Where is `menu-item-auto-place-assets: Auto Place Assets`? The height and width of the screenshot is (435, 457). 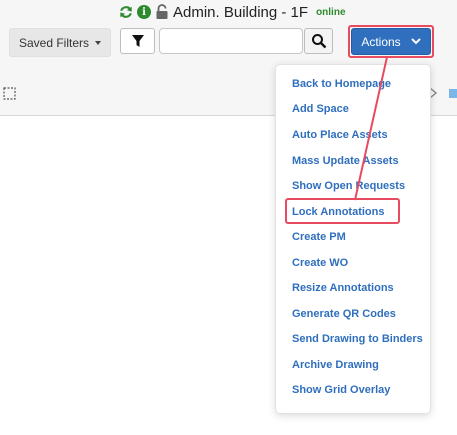
menu-item-auto-place-assets: Auto Place Assets is located at coordinates (340, 135).